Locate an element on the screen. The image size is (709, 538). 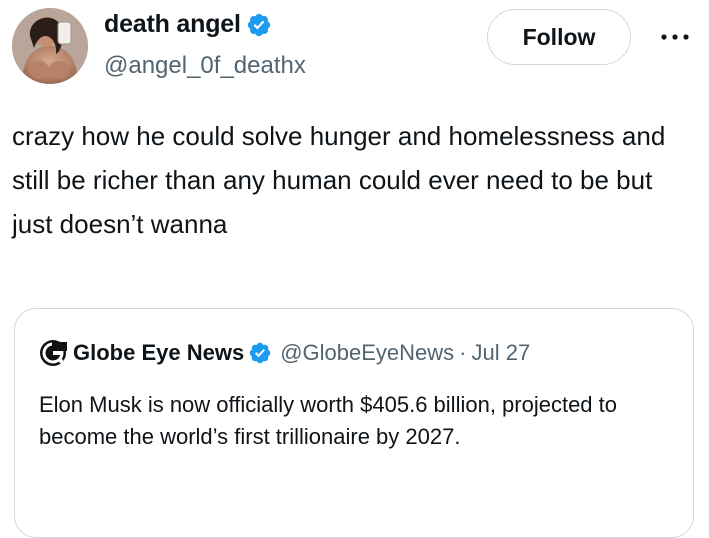
author-display-name: death angel is located at coordinates (172, 24).